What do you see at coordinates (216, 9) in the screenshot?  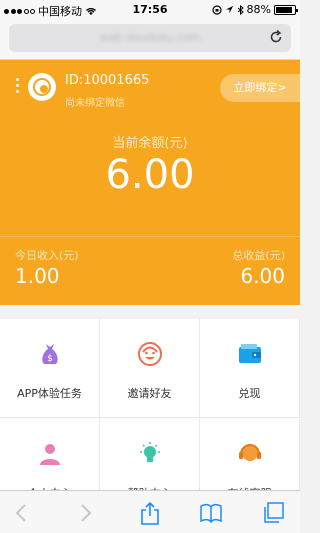 I see `lock-rotation-icon` at bounding box center [216, 9].